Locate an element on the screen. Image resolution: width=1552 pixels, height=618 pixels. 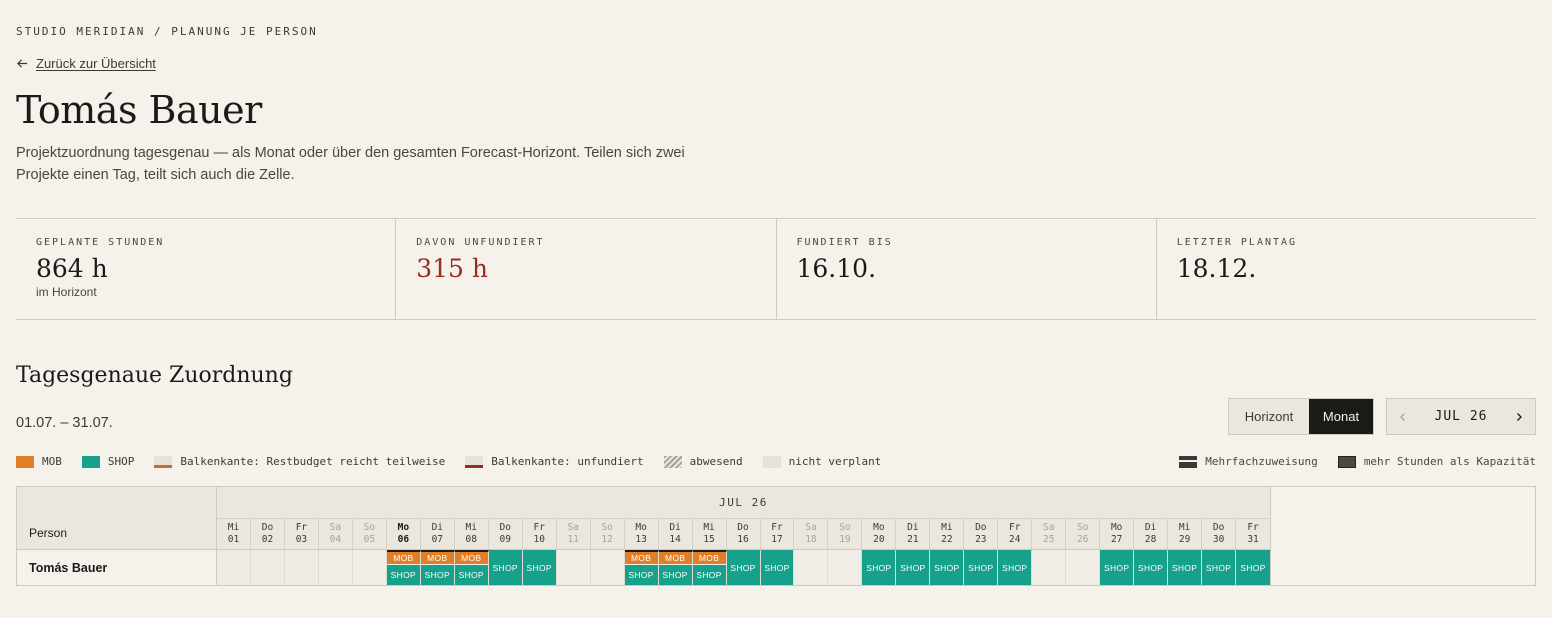
chevron-right-icon is located at coordinates (1519, 417).